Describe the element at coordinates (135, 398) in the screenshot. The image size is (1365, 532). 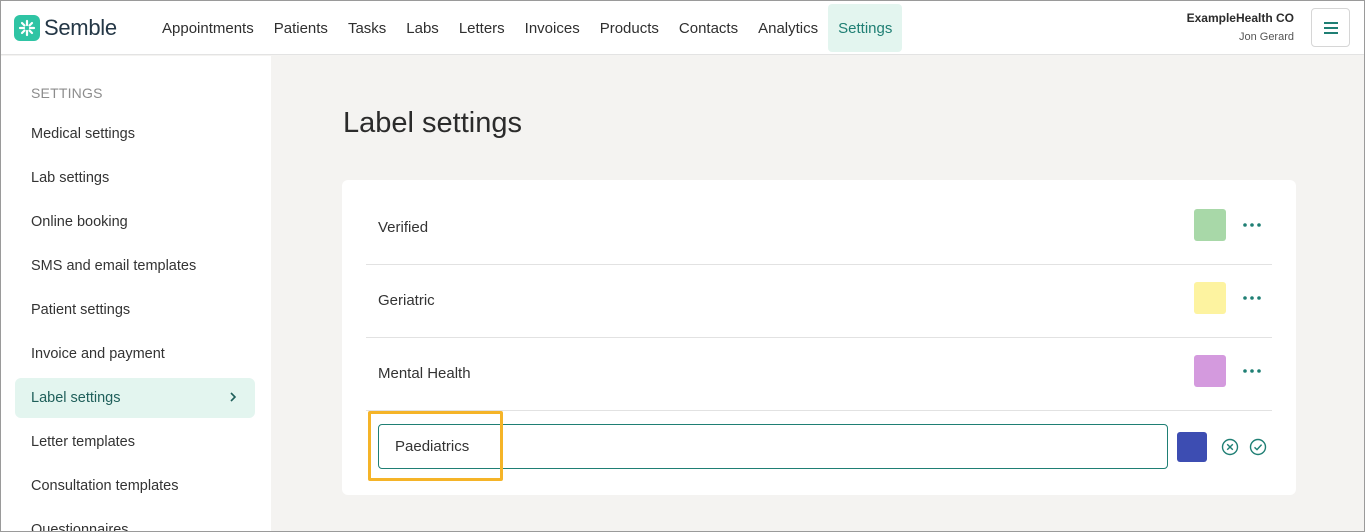
I see `sidebar-item-label-settings: Label settings` at that location.